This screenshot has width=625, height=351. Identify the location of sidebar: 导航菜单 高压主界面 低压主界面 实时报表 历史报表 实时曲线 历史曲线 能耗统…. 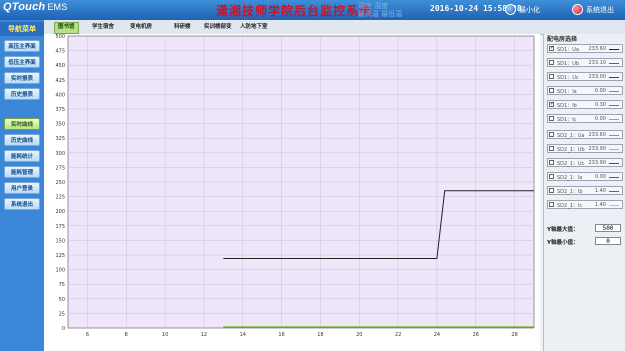
(22, 185).